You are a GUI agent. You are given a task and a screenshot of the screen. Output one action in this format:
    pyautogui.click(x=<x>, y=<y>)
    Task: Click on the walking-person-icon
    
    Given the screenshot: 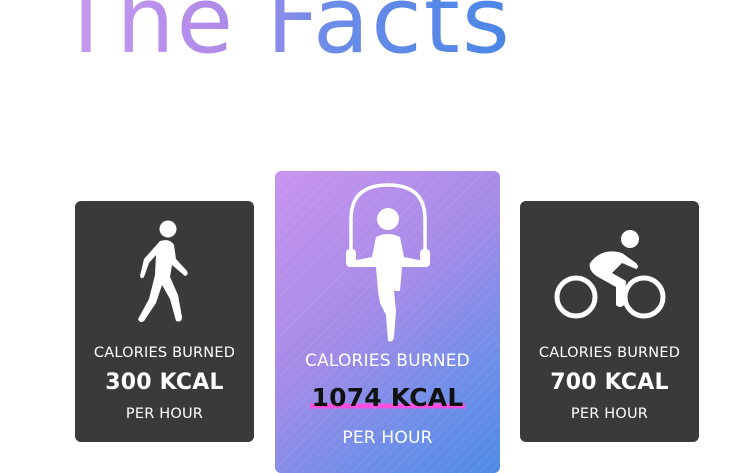 What is the action you would take?
    pyautogui.click(x=164, y=273)
    